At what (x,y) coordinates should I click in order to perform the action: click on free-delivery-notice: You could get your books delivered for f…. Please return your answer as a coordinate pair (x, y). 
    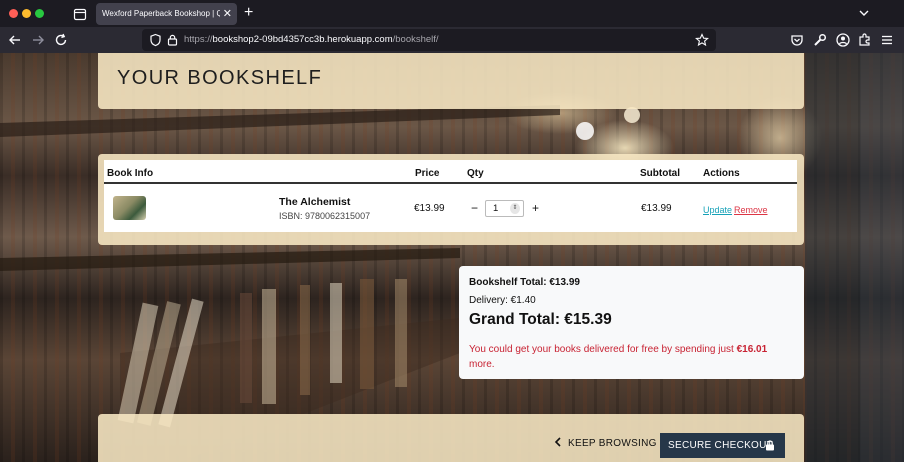
    Looking at the image, I should click on (631, 357).